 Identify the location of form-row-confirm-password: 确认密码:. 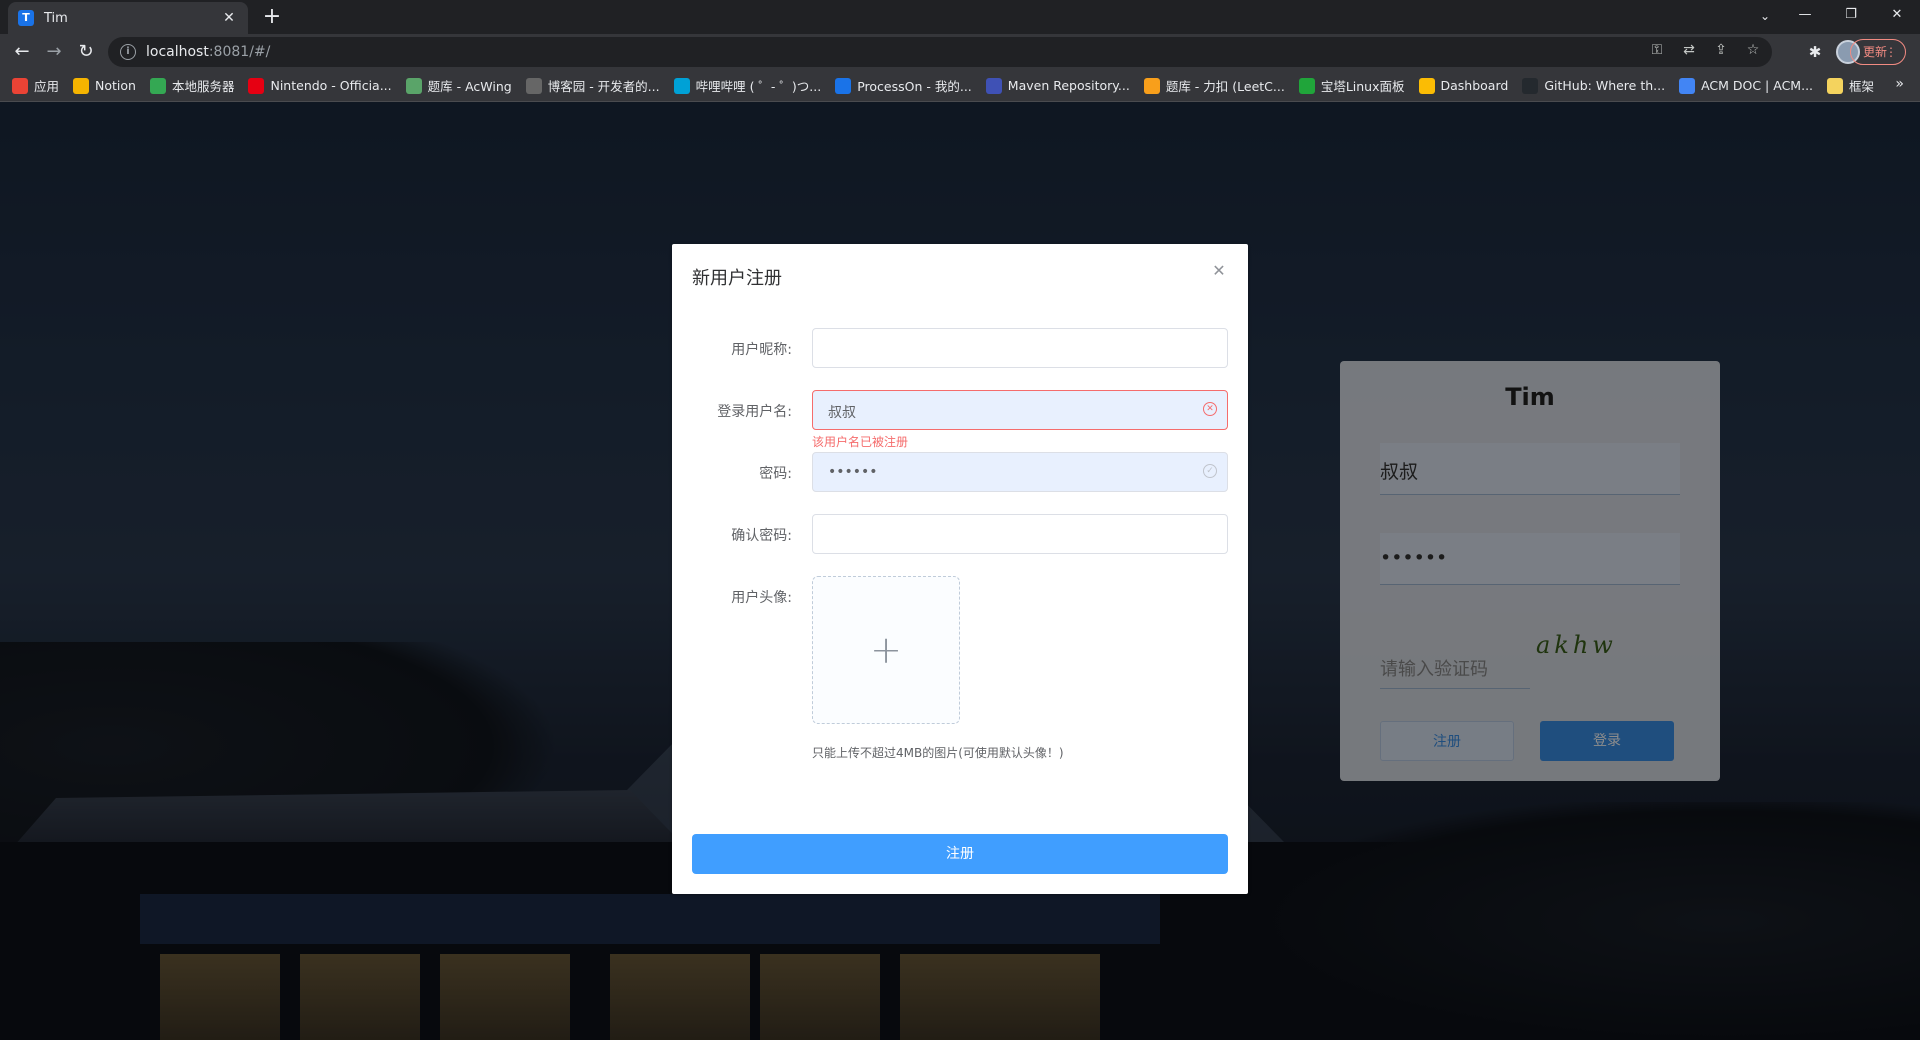
(960, 534).